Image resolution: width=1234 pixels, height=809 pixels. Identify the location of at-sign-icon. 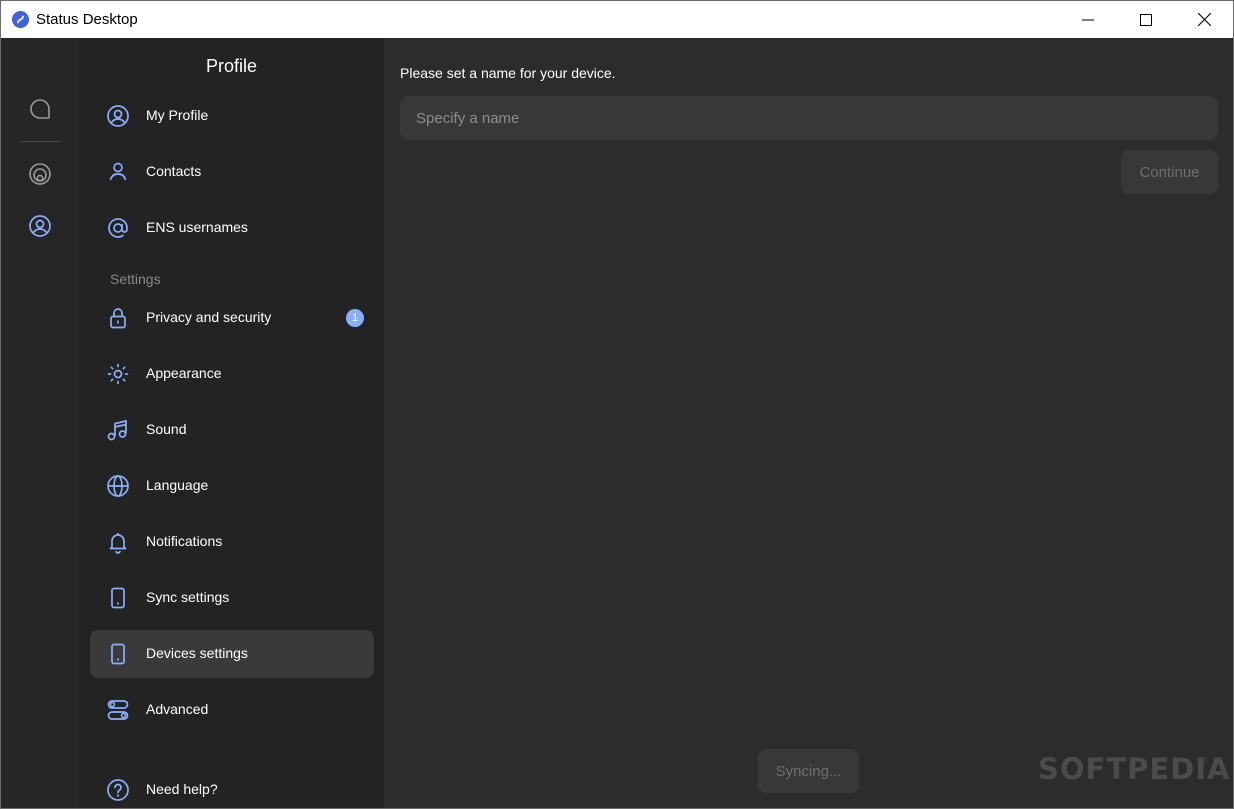
(118, 228).